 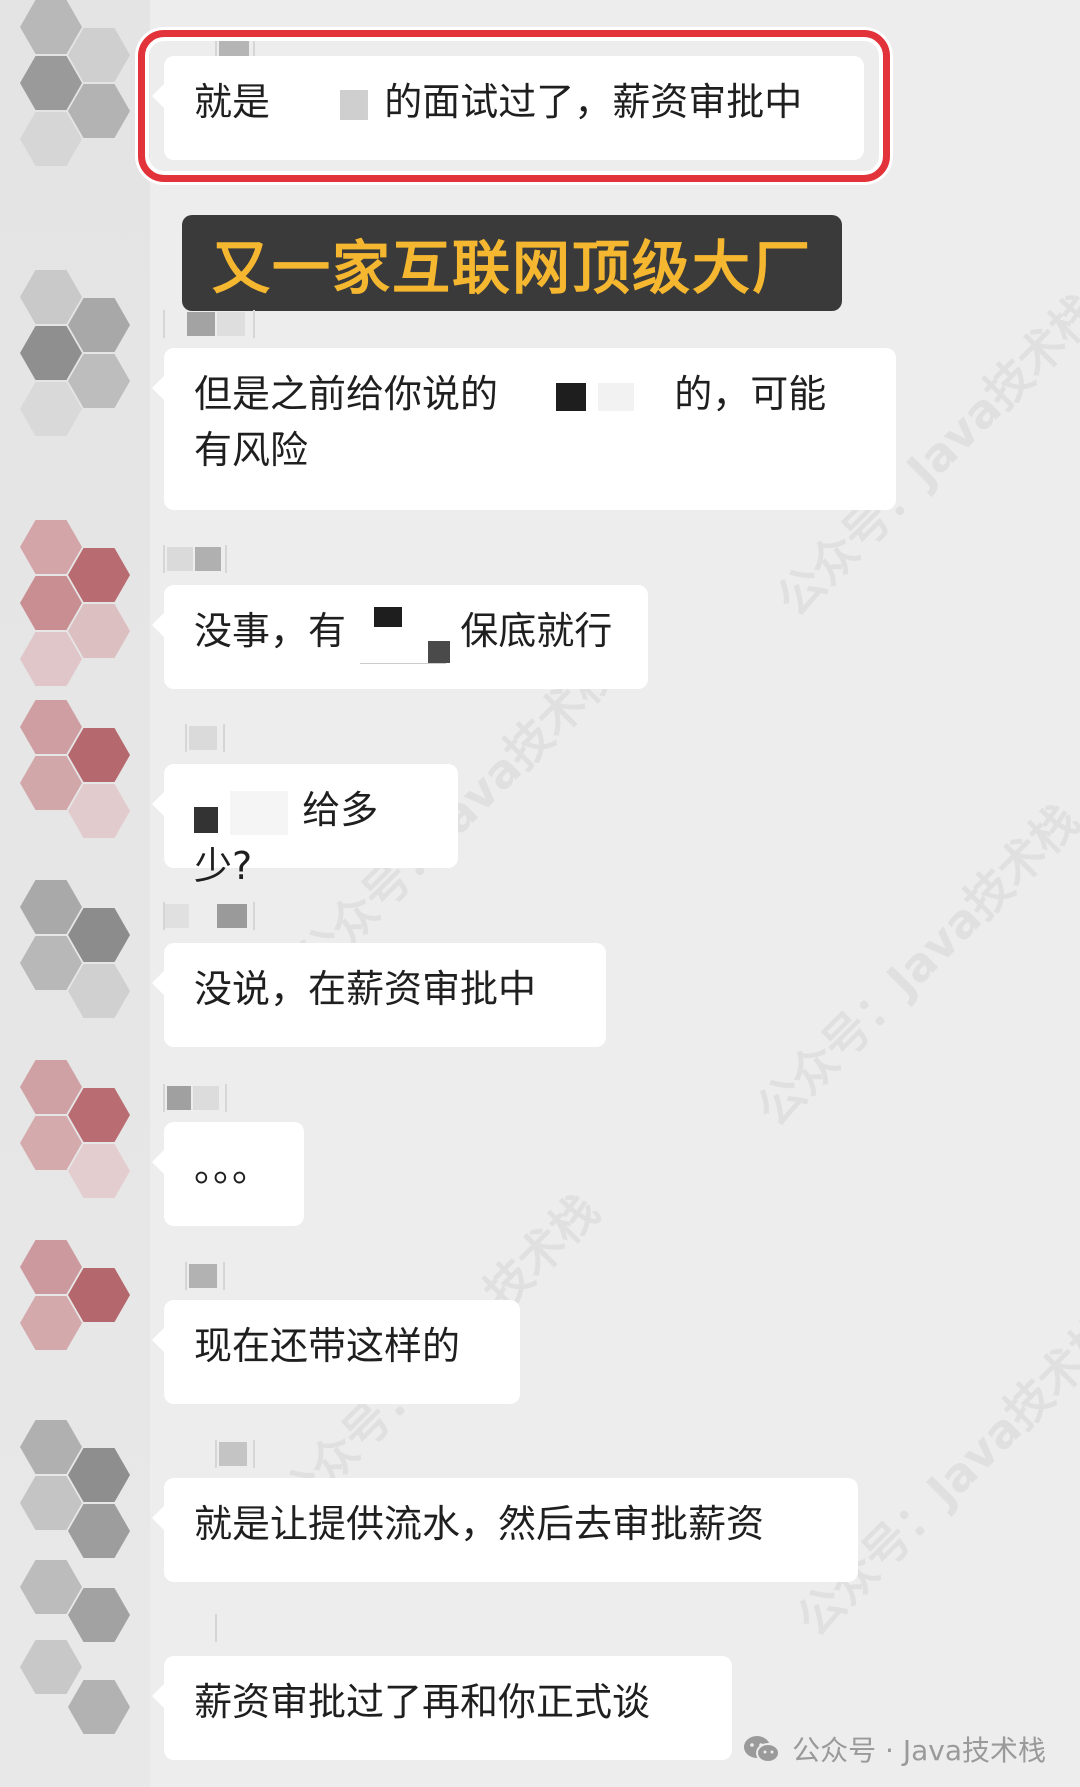 I want to click on message-bubble: 就是让提供流水，然后去审批薪资, so click(x=505, y=1530).